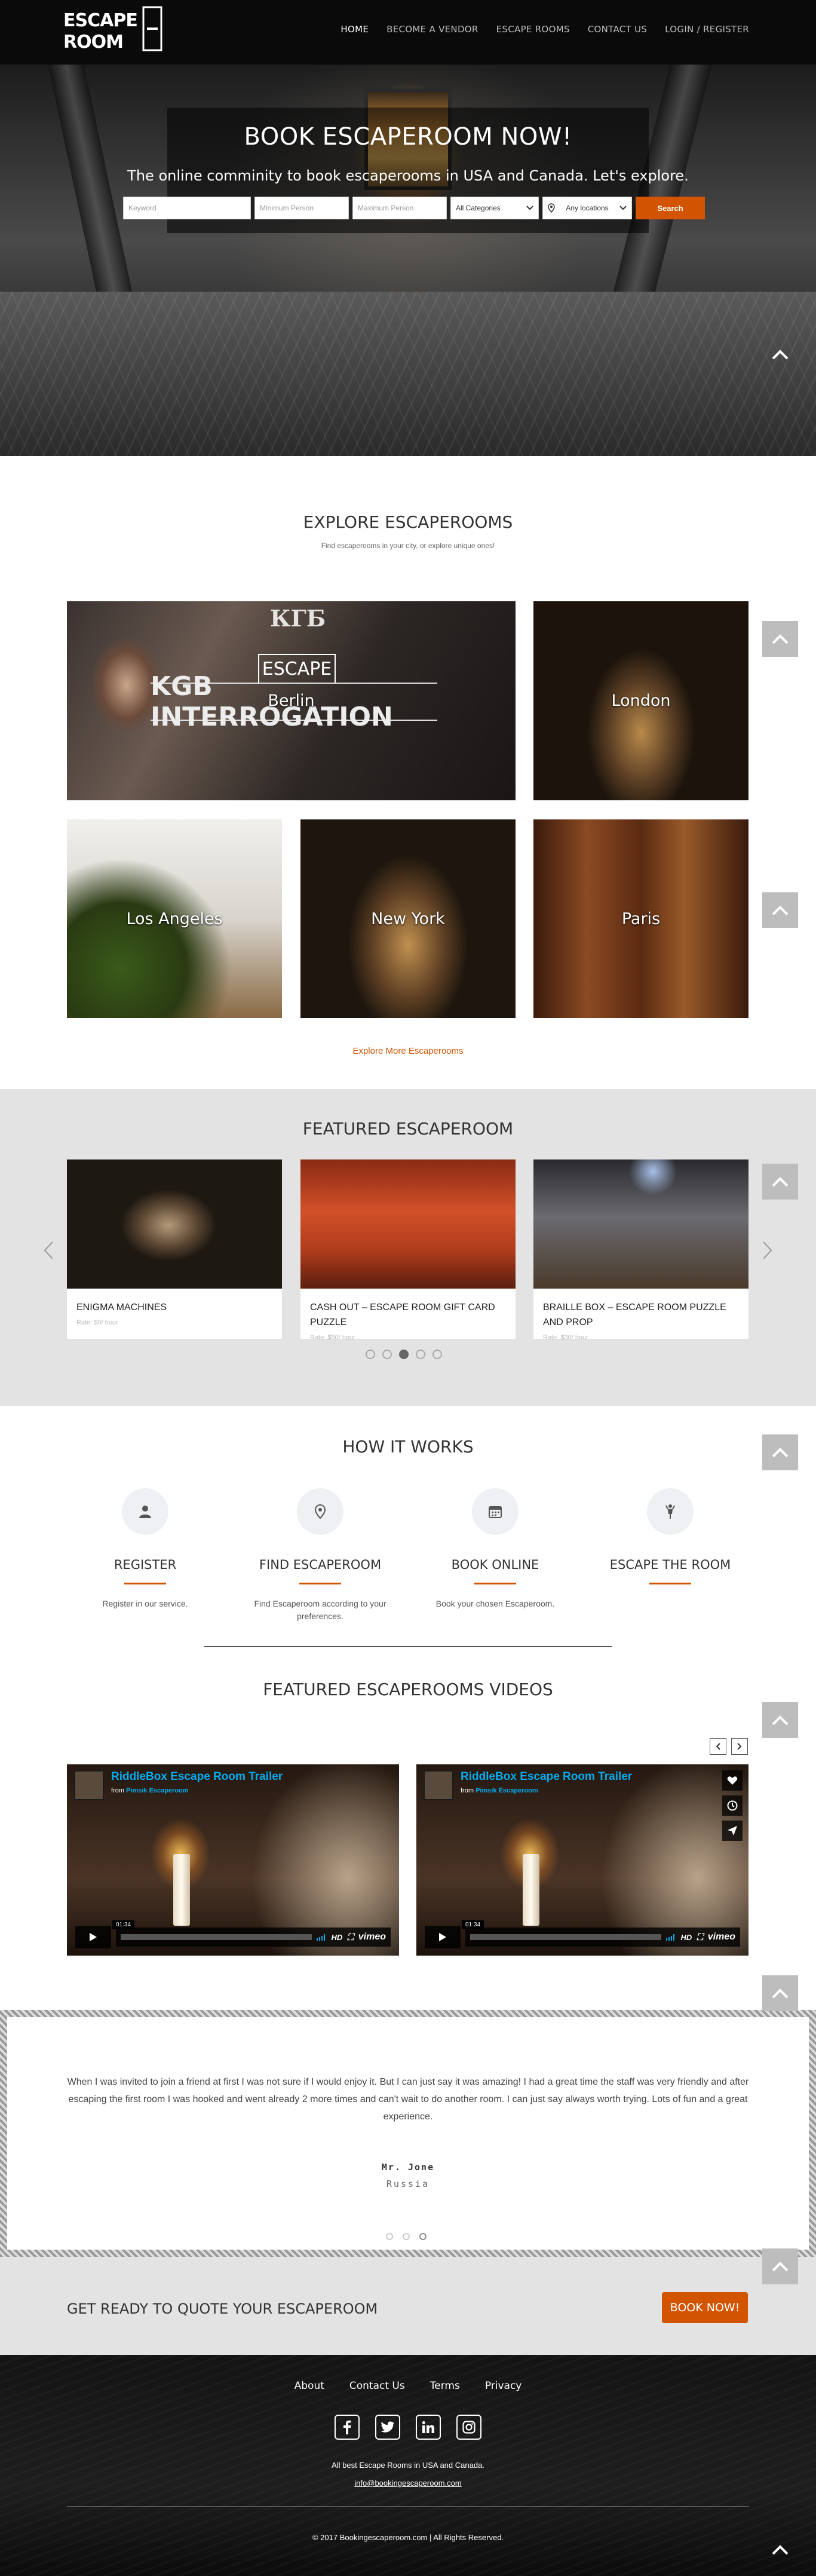 Image resolution: width=816 pixels, height=2576 pixels. I want to click on footer-link-privacy: Privacy, so click(504, 2386).